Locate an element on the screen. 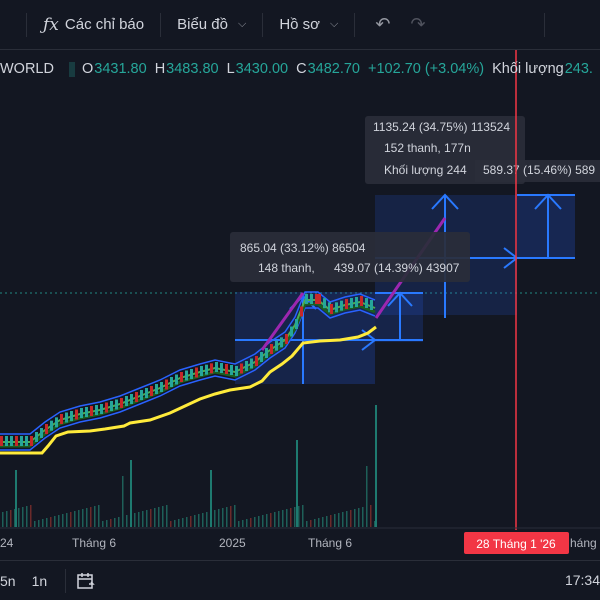 This screenshot has height=600, width=600. range-1n-button: 1n is located at coordinates (40, 581).